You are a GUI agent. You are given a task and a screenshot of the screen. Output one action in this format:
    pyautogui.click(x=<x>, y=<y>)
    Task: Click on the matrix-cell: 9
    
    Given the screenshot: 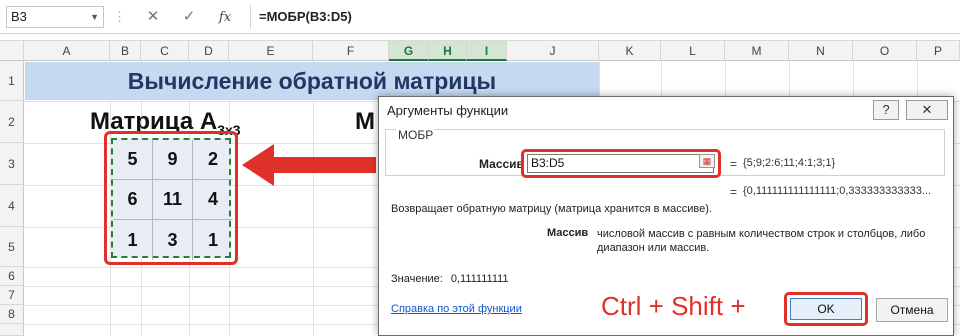 What is the action you would take?
    pyautogui.click(x=173, y=160)
    